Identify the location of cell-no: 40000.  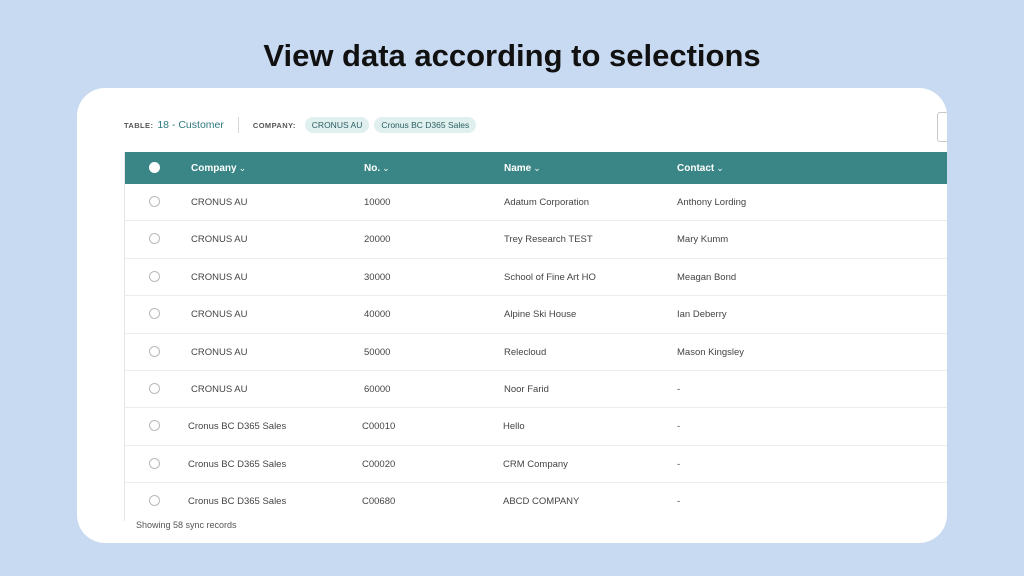
(377, 315).